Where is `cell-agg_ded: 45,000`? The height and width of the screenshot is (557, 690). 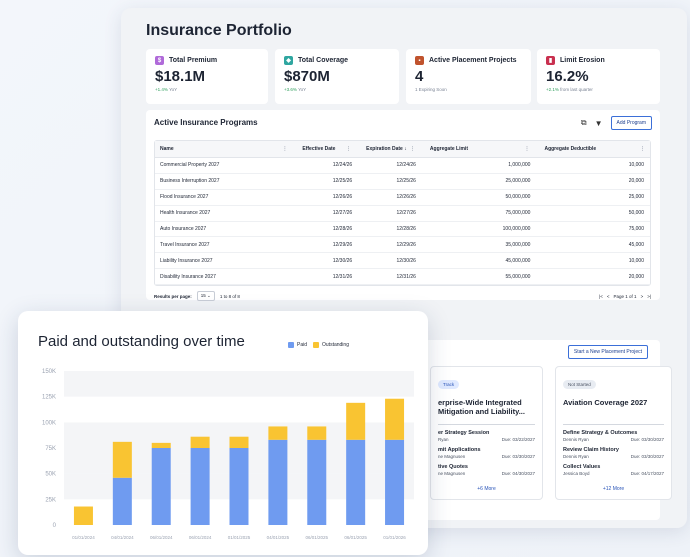 cell-agg_ded: 45,000 is located at coordinates (636, 244).